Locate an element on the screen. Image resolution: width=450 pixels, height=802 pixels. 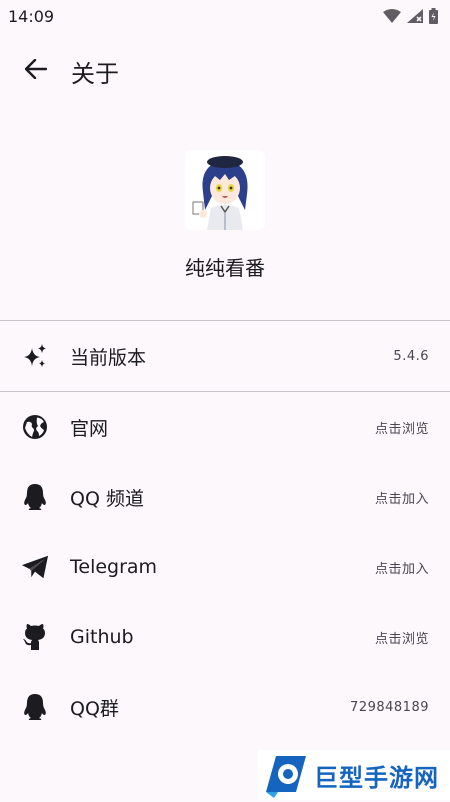
qq-channel-label: QQ 频道 is located at coordinates (107, 498).